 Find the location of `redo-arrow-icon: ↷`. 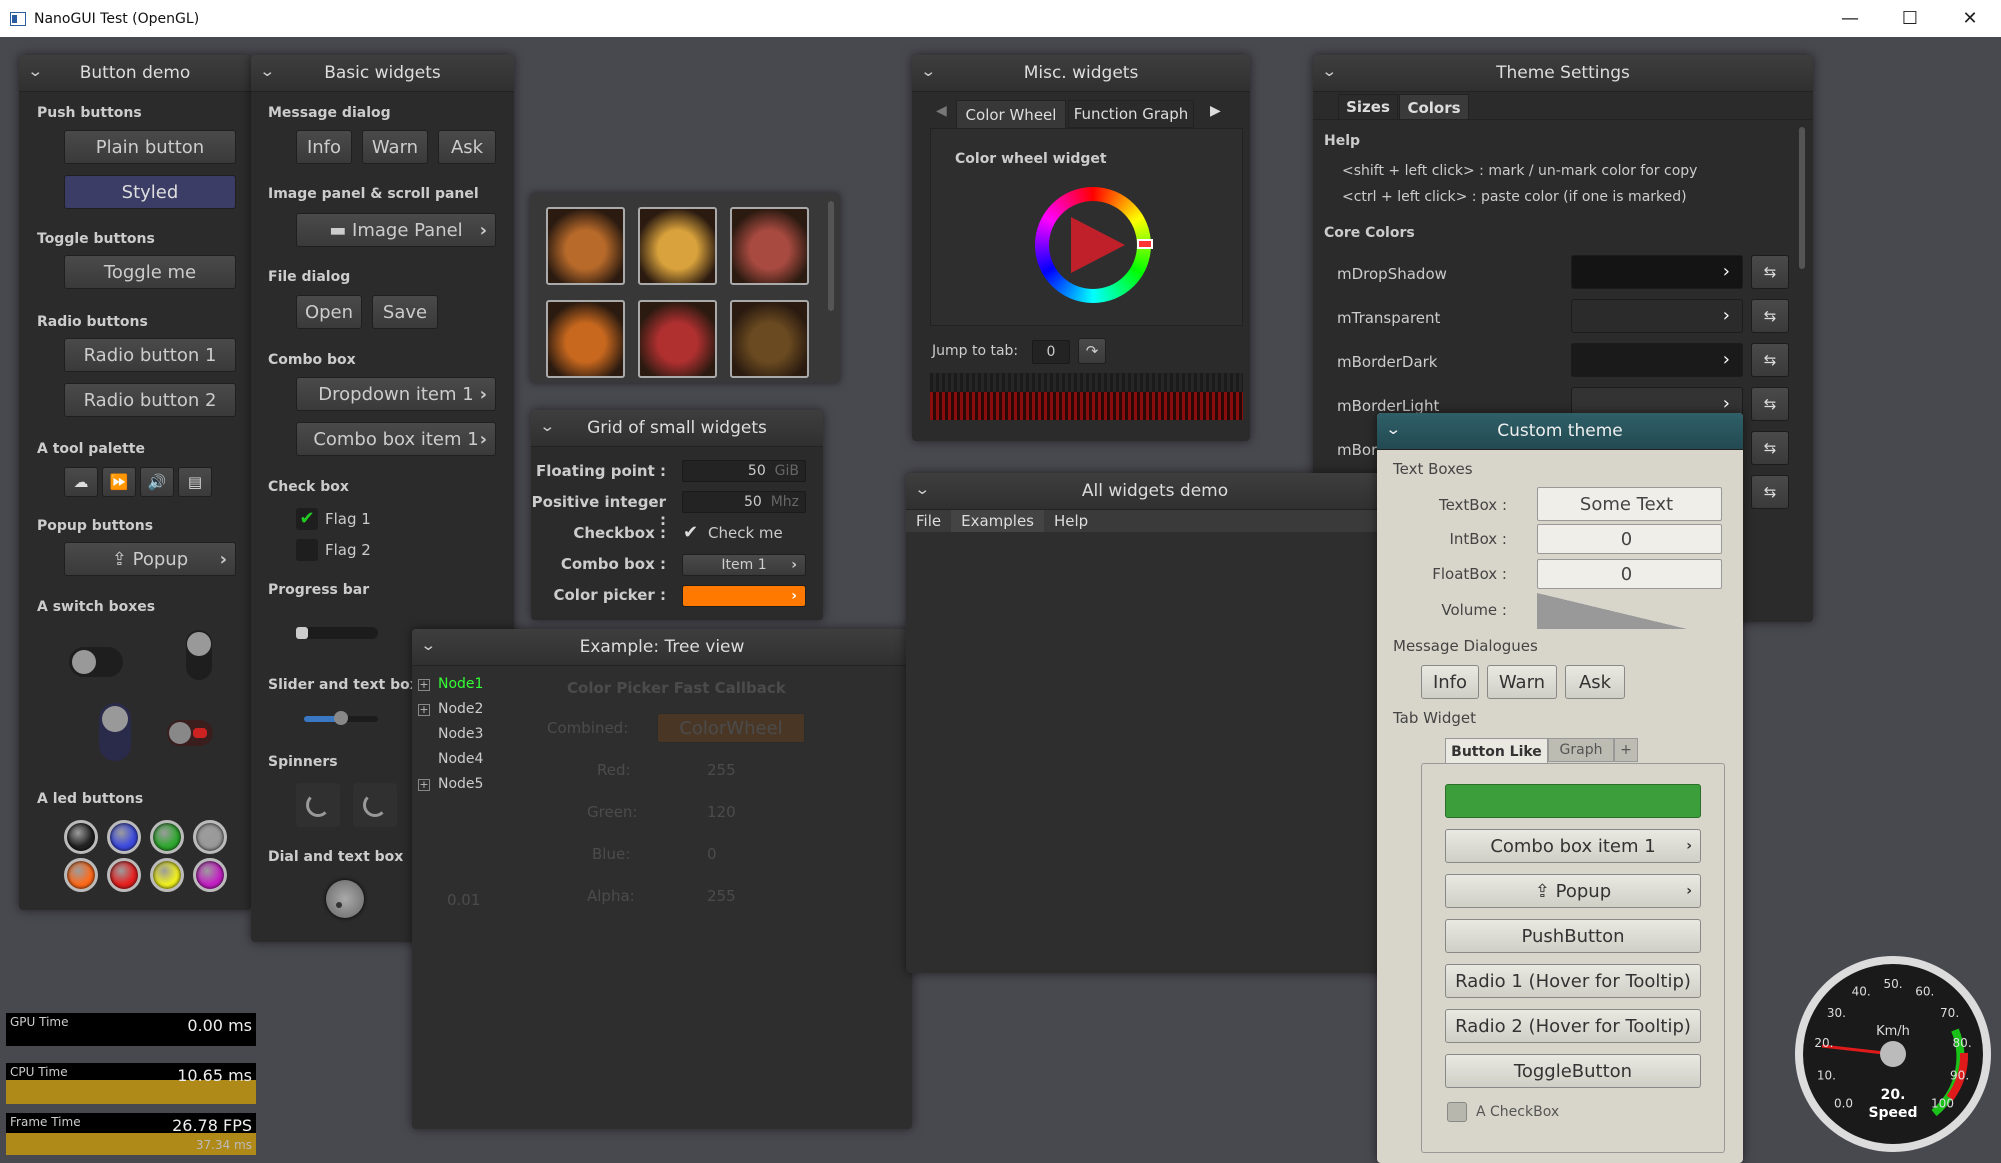

redo-arrow-icon: ↷ is located at coordinates (1092, 351).